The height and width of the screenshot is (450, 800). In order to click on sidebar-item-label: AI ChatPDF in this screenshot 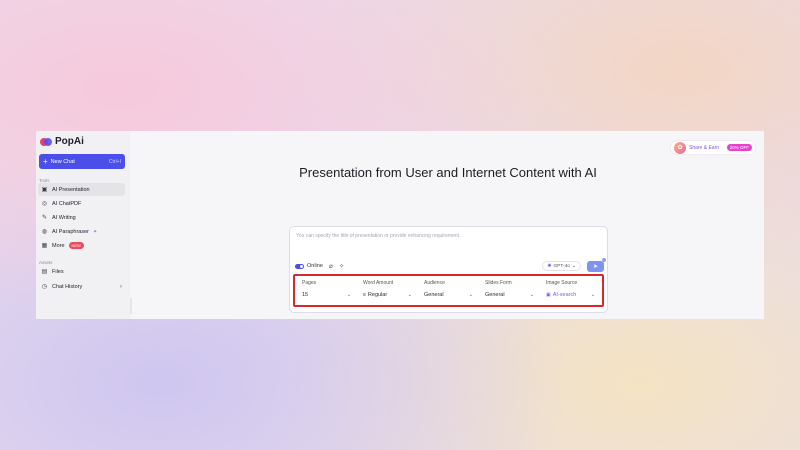, I will do `click(67, 203)`.